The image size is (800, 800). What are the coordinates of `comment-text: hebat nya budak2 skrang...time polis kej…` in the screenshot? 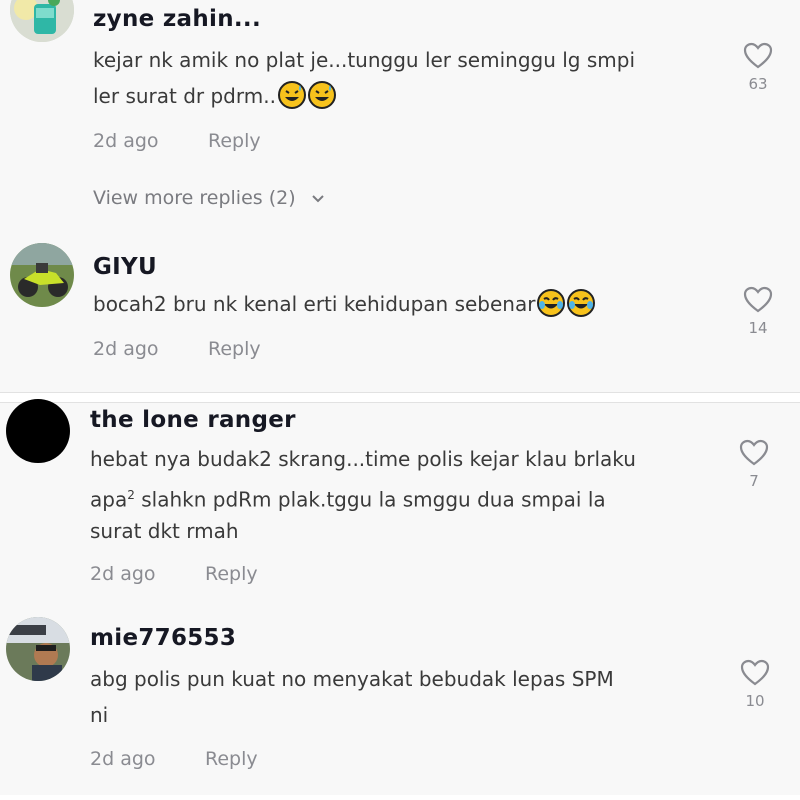 It's located at (363, 459).